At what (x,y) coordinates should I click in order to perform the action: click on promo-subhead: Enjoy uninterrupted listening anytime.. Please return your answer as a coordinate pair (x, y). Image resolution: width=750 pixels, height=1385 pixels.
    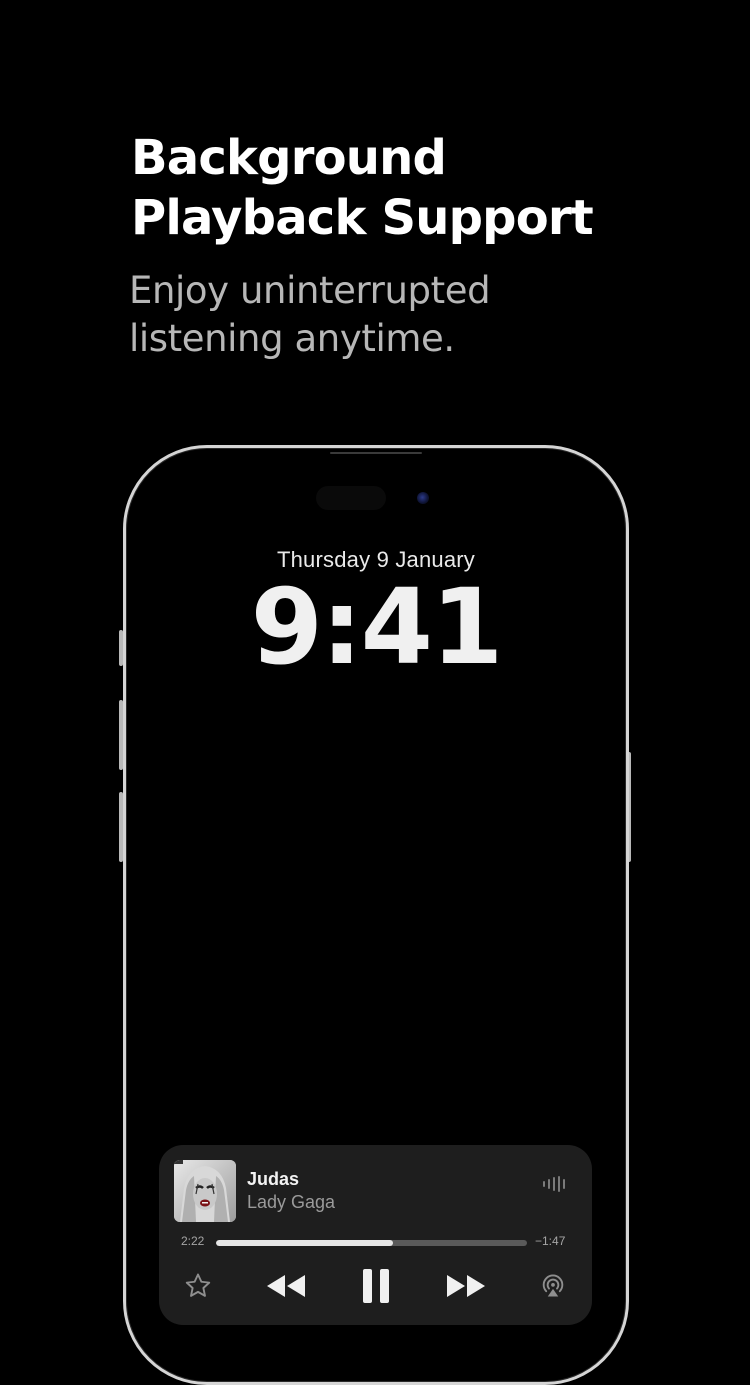
    Looking at the image, I should click on (409, 315).